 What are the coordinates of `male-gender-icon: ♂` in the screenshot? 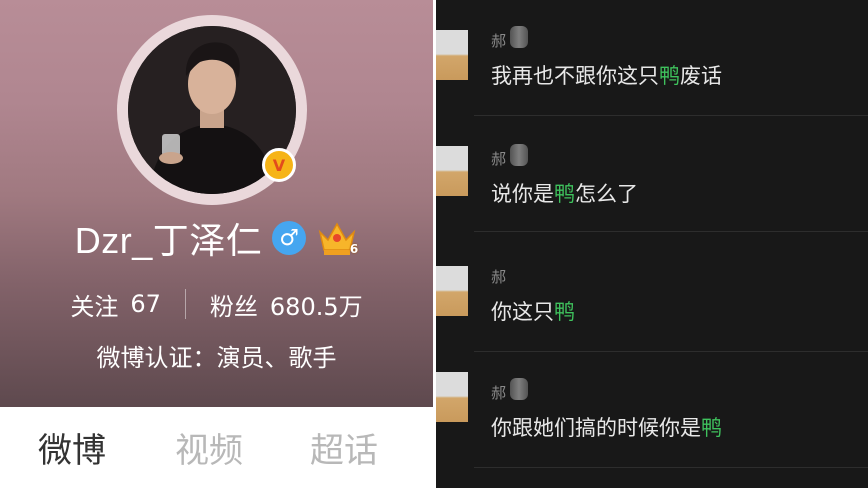 It's located at (289, 238).